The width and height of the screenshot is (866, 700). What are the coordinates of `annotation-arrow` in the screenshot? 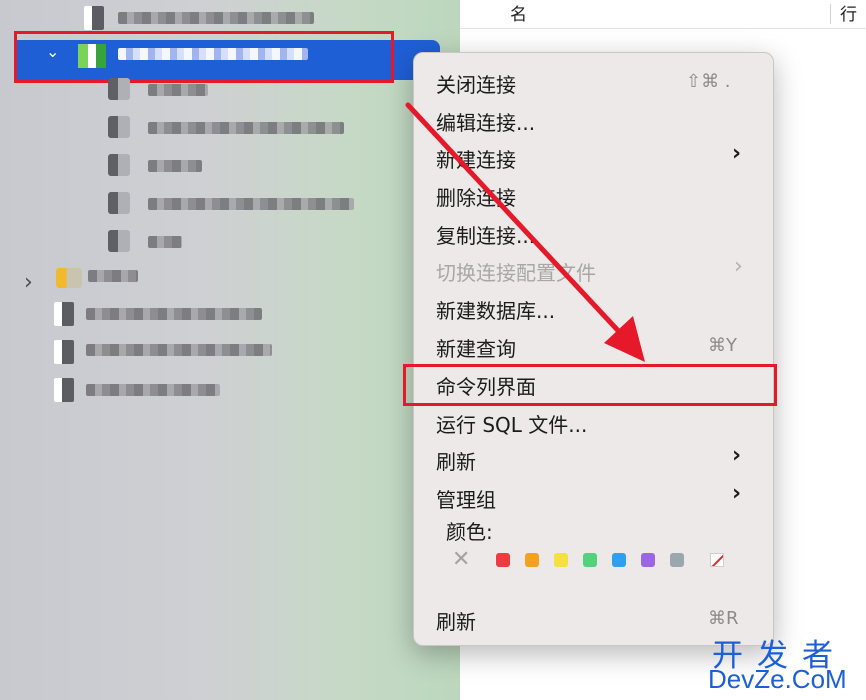 It's located at (525, 232).